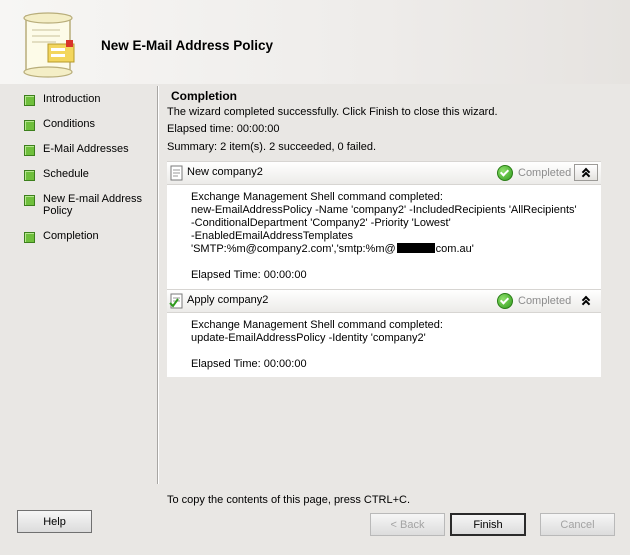 This screenshot has height=555, width=630. Describe the element at coordinates (54, 521) in the screenshot. I see `help-button: Help` at that location.